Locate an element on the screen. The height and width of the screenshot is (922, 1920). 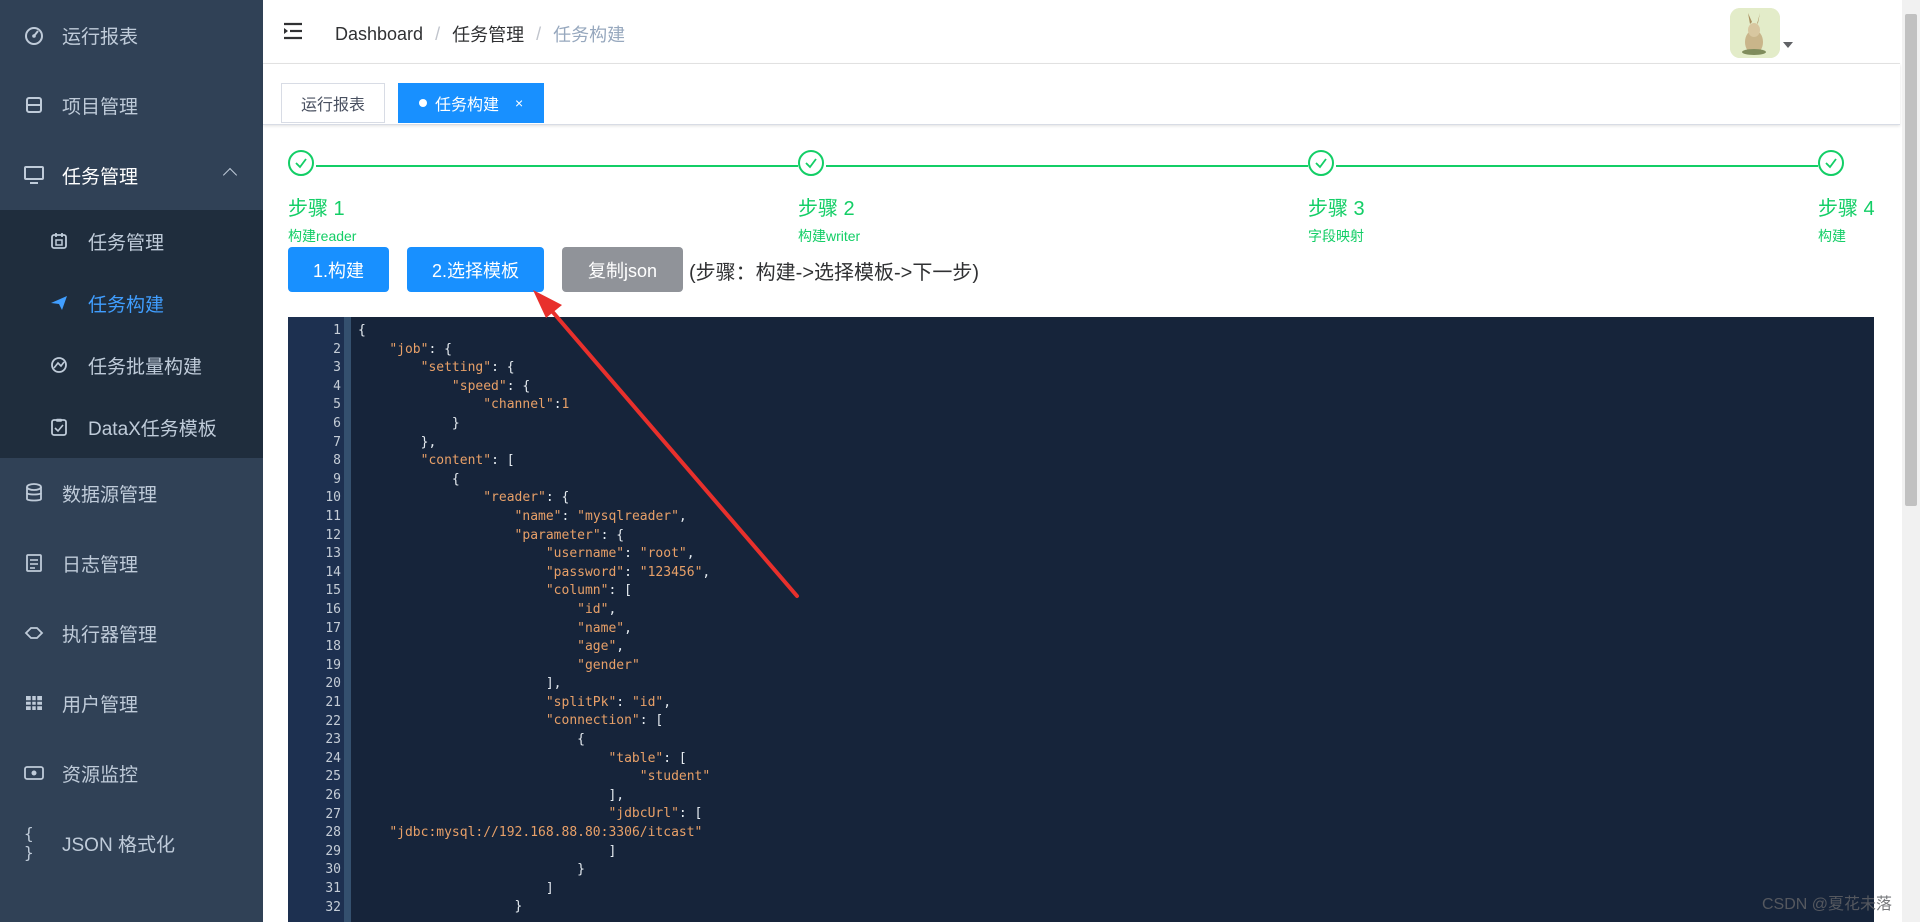
step-4: 步骤 4 构建 is located at coordinates (1846, 197).